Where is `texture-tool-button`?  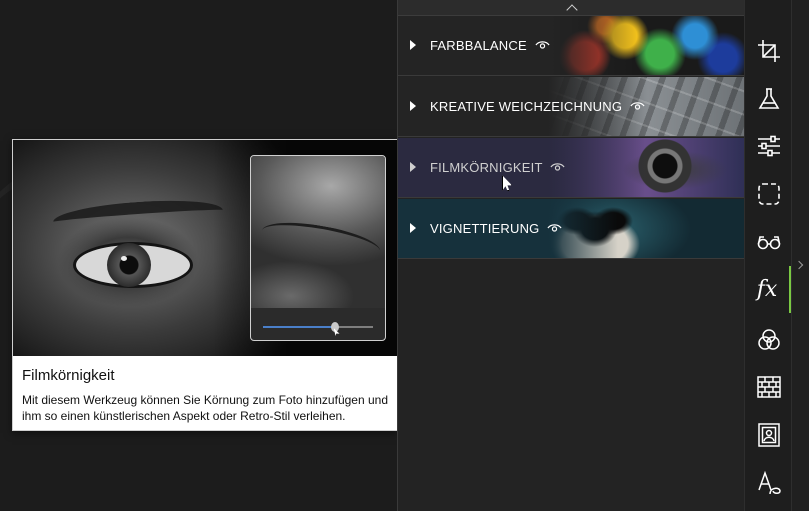
texture-tool-button is located at coordinates (768, 386).